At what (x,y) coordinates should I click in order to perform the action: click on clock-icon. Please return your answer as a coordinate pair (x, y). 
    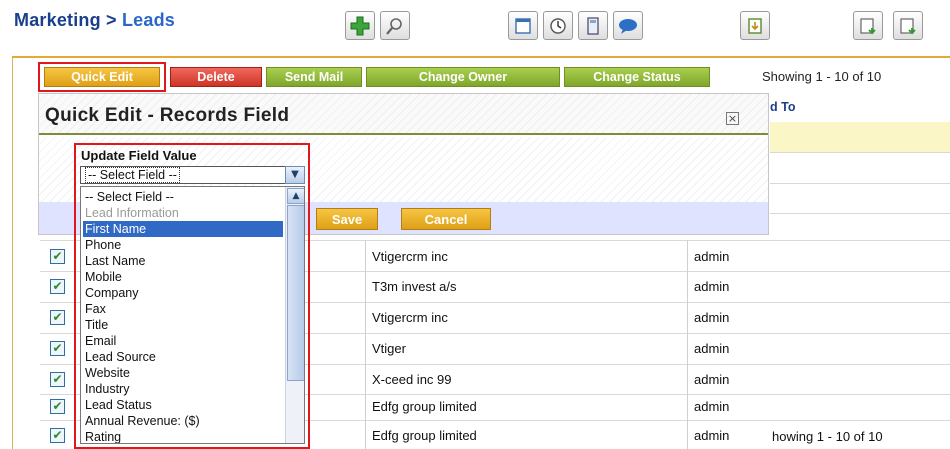
    Looking at the image, I should click on (558, 25).